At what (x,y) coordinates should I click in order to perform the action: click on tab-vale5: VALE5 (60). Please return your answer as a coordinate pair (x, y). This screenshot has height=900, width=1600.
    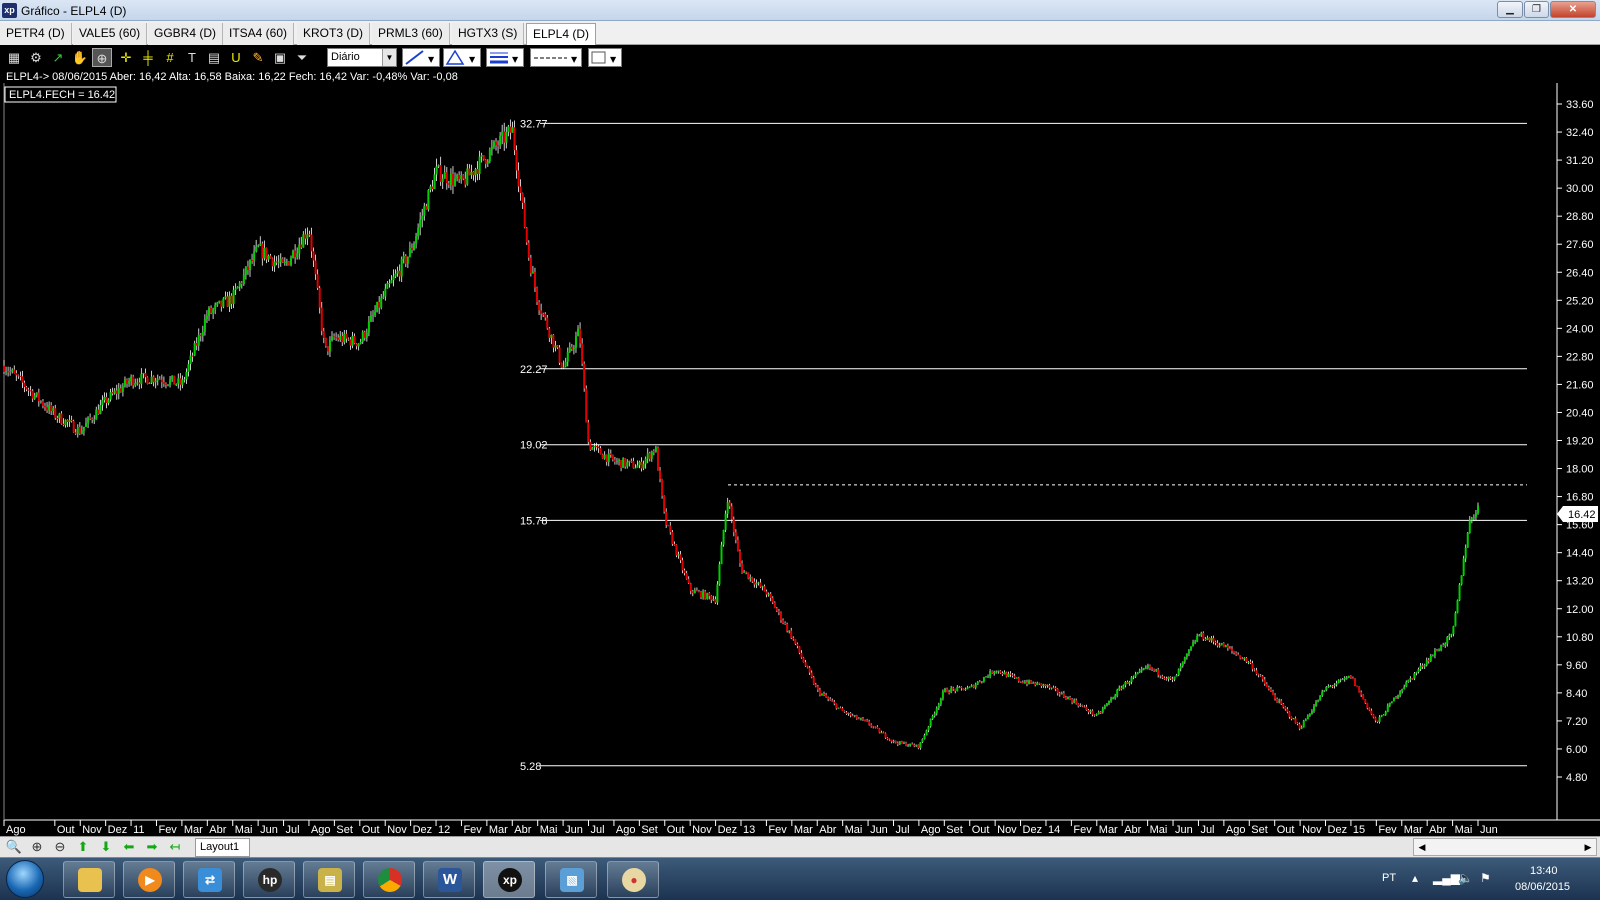
    Looking at the image, I should click on (110, 34).